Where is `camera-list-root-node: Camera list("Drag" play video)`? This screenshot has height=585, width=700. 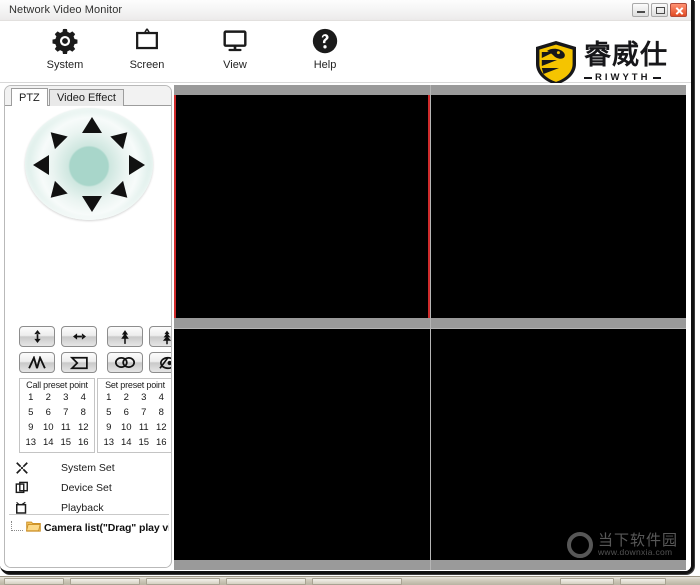 camera-list-root-node: Camera list("Drag" play video) is located at coordinates (90, 528).